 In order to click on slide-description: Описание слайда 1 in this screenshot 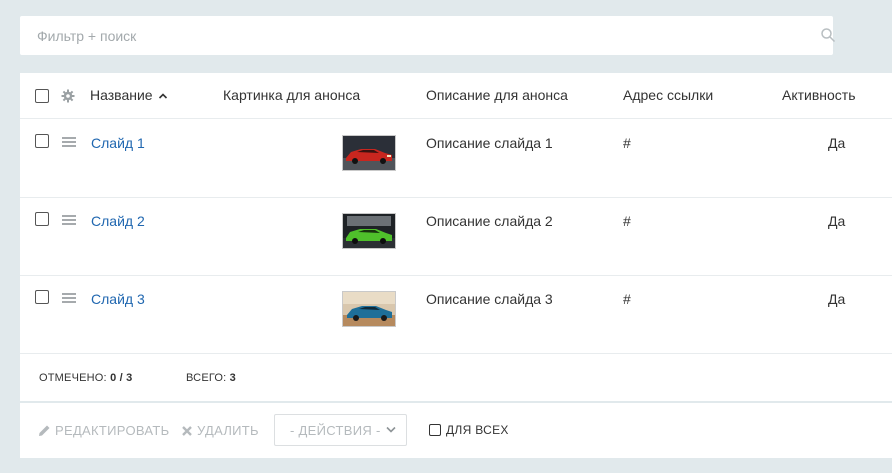, I will do `click(489, 143)`.